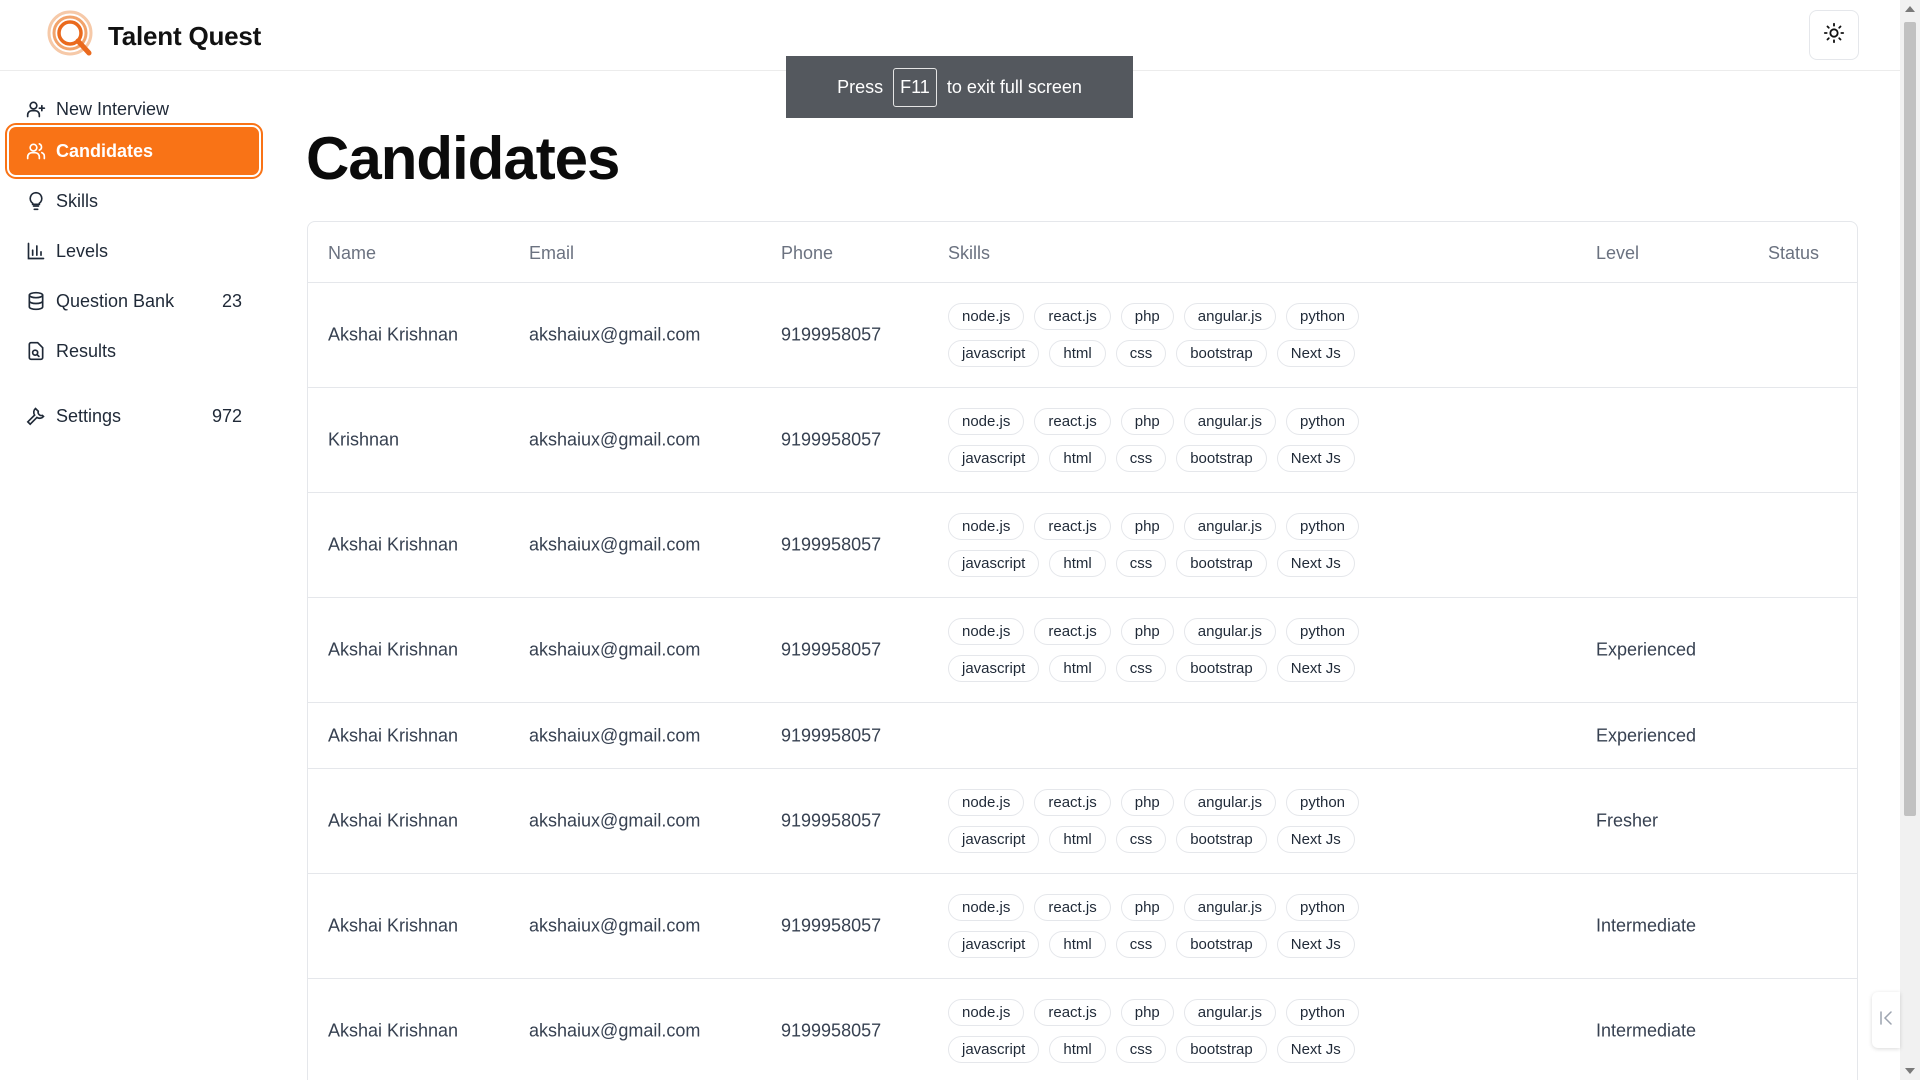  Describe the element at coordinates (1910, 419) in the screenshot. I see `scrollbar-thumb` at that location.